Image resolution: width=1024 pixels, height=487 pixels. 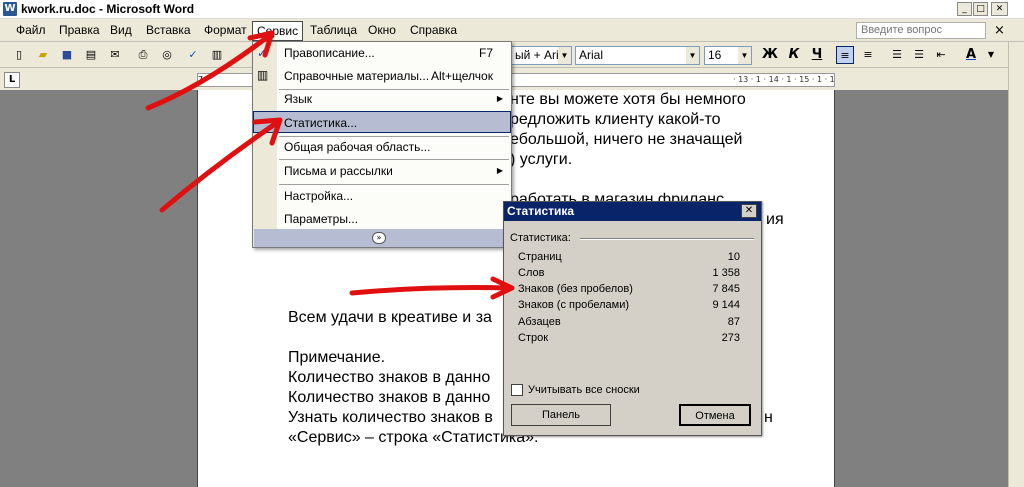 What do you see at coordinates (108, 9) in the screenshot?
I see `window-title: kwork.ru.doc - Microsoft Word` at bounding box center [108, 9].